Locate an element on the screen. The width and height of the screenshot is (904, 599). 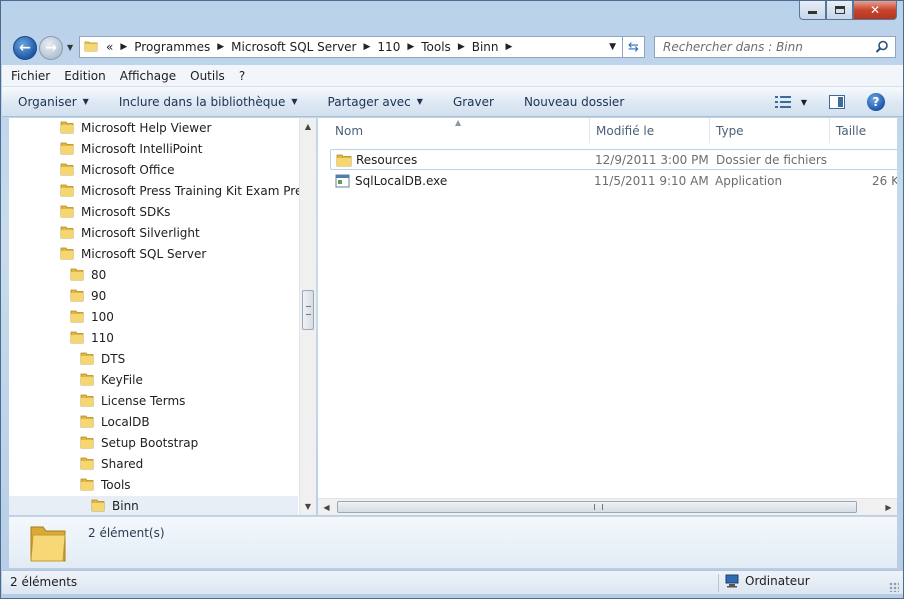
tree-item: 80 is located at coordinates (87, 275).